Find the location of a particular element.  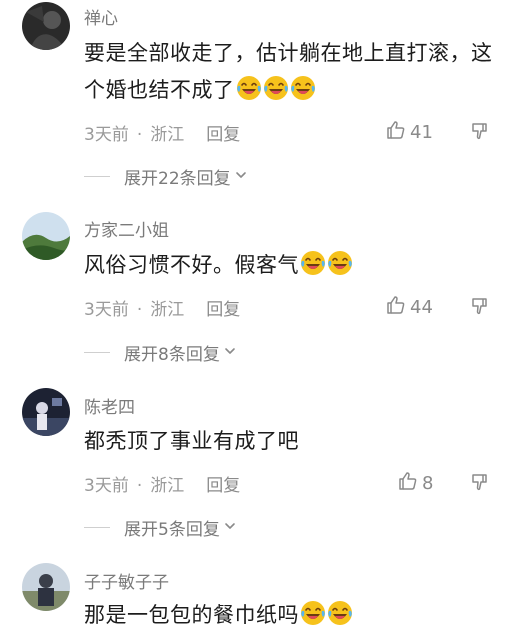

username: 禅心 is located at coordinates (101, 16).